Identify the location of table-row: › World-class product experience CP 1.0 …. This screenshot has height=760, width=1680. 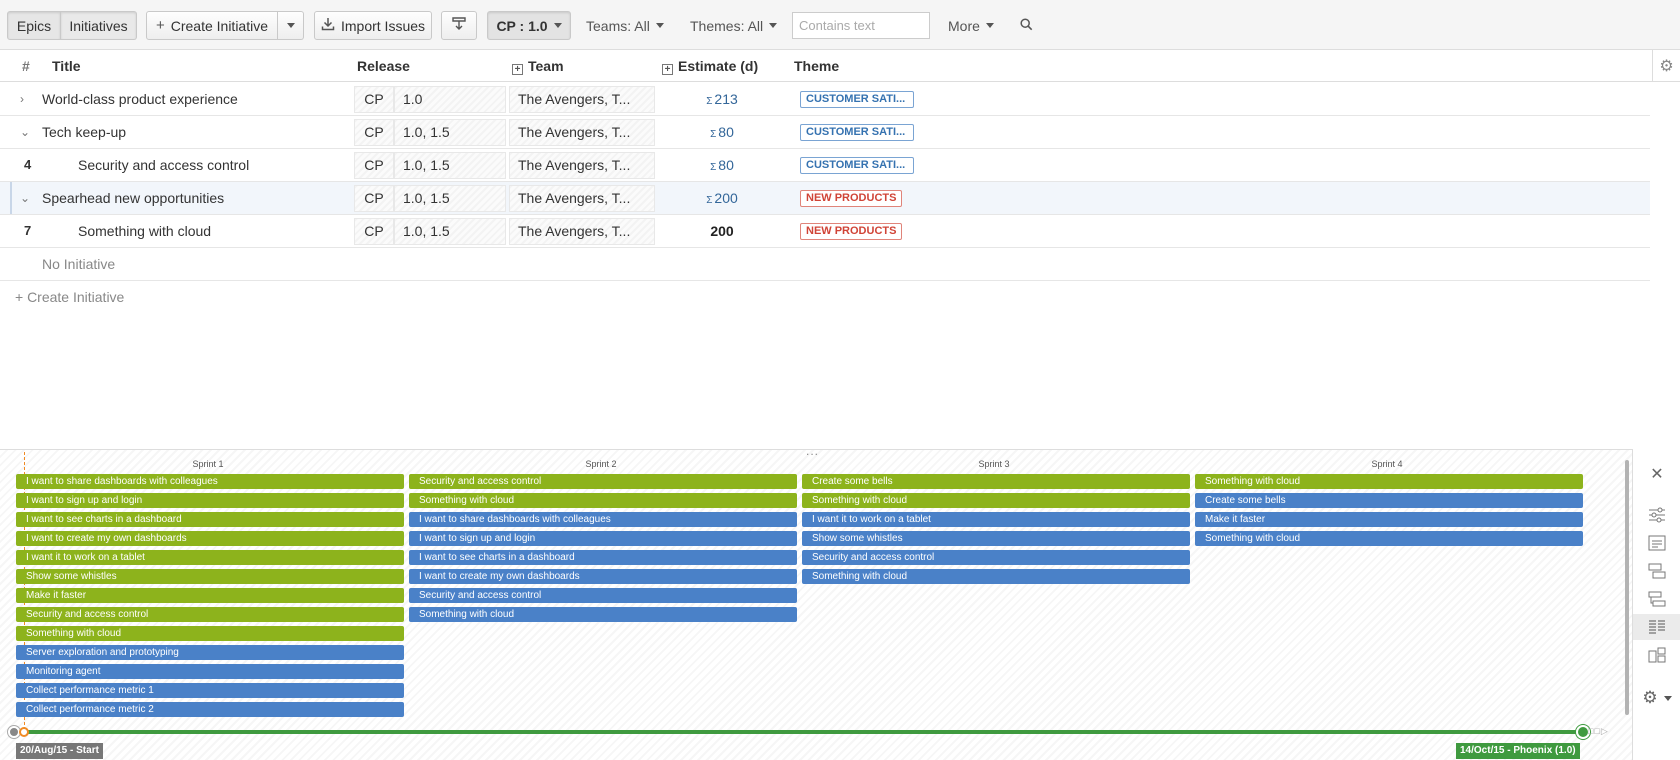
(825, 99).